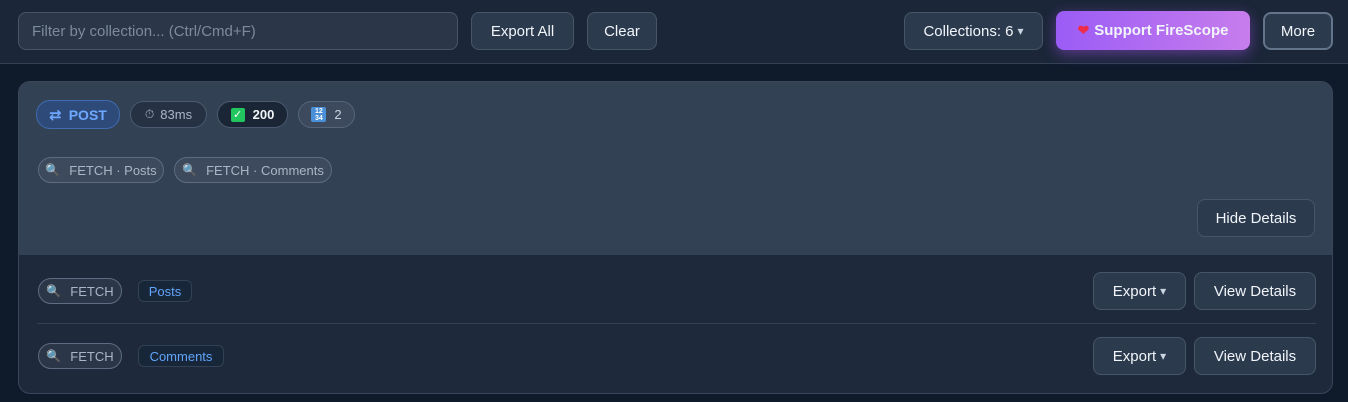 The width and height of the screenshot is (1348, 402). What do you see at coordinates (265, 170) in the screenshot?
I see `operation-tag-label: FETCH · Comments` at bounding box center [265, 170].